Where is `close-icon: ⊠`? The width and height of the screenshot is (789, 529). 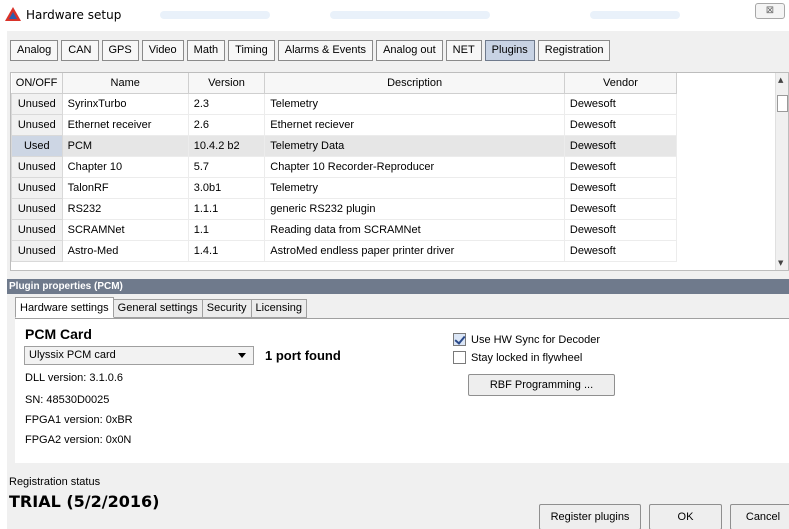 close-icon: ⊠ is located at coordinates (770, 10).